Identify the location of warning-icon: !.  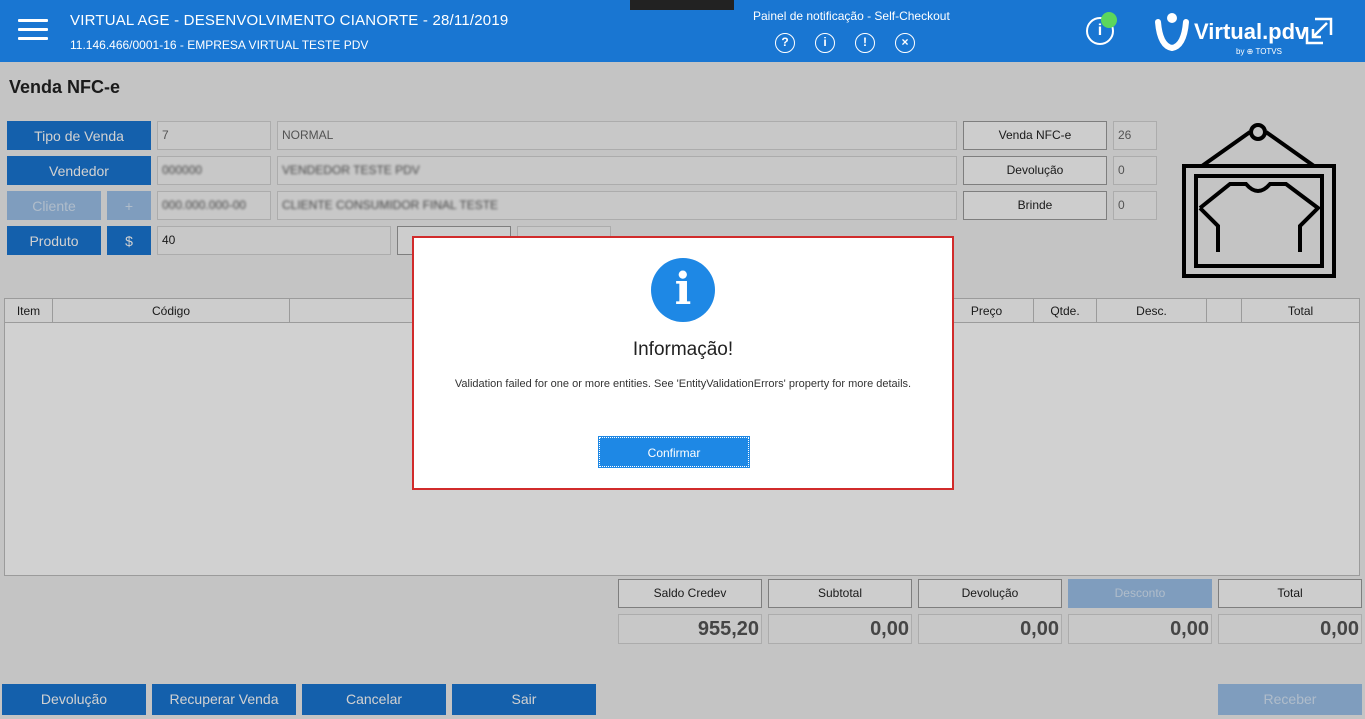
(865, 43).